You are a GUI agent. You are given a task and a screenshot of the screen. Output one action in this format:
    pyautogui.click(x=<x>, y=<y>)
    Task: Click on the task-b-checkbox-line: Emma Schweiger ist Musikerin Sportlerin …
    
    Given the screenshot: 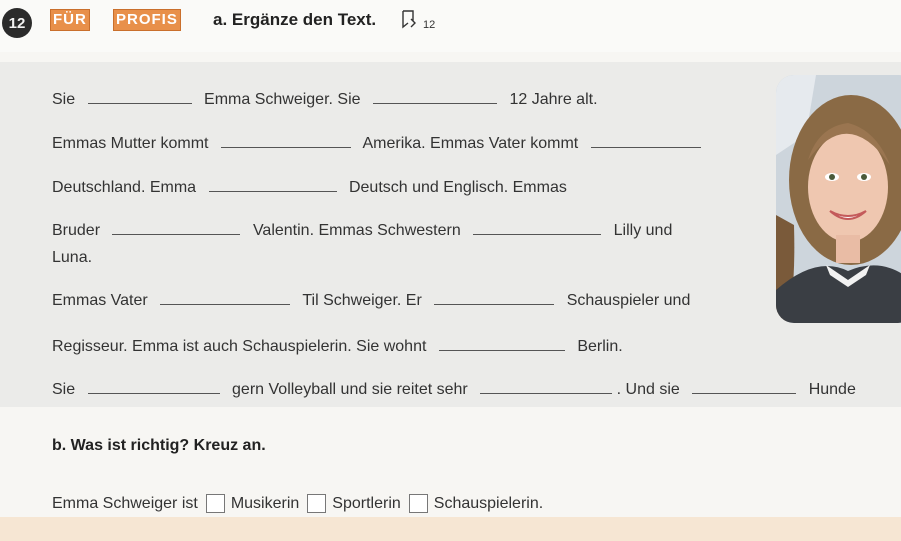 What is the action you would take?
    pyautogui.click(x=297, y=503)
    